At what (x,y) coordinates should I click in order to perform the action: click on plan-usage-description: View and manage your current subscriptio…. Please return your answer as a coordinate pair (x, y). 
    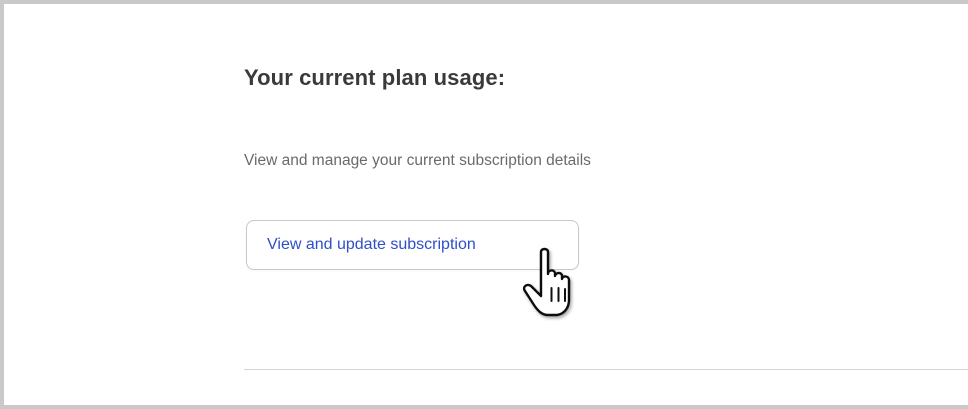
    Looking at the image, I should click on (417, 160).